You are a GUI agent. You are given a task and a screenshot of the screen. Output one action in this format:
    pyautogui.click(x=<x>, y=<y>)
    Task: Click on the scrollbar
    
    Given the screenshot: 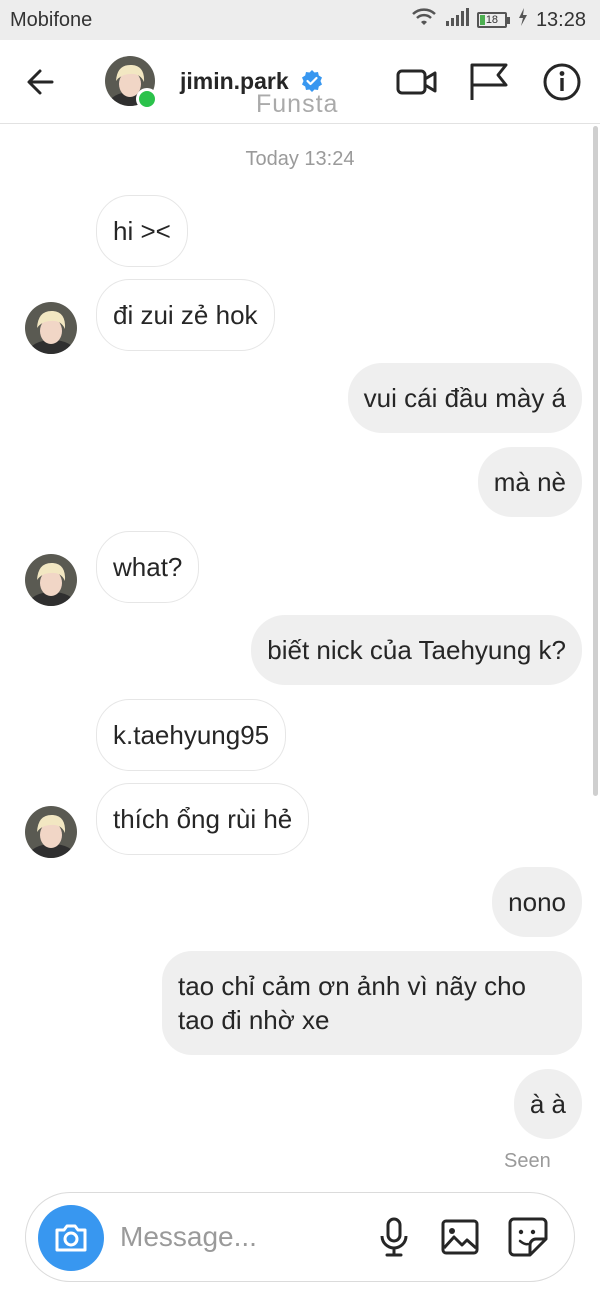 What is the action you would take?
    pyautogui.click(x=595, y=461)
    